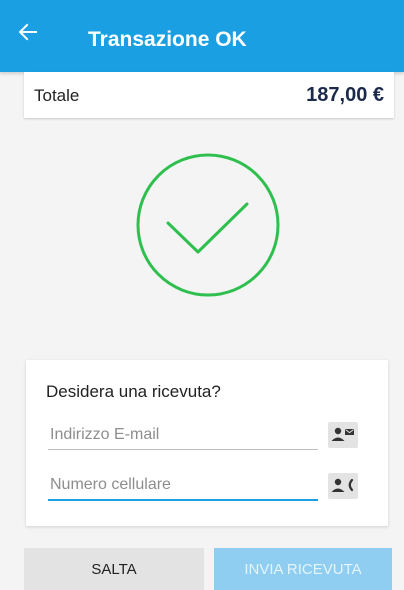 The image size is (404, 590). I want to click on receipt-question: Desidera una ricevuta?, so click(133, 391).